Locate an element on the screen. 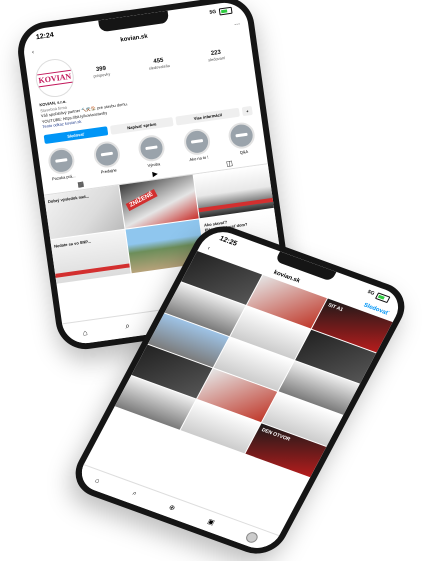 This screenshot has height=561, width=433. stat-posts-label: príspevky is located at coordinates (101, 74).